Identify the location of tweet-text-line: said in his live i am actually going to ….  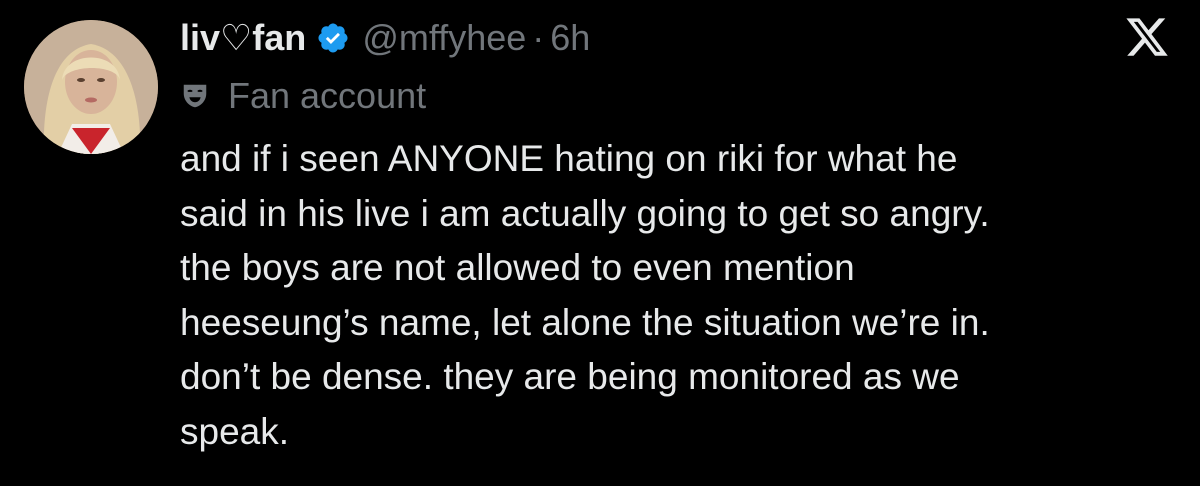
(585, 213).